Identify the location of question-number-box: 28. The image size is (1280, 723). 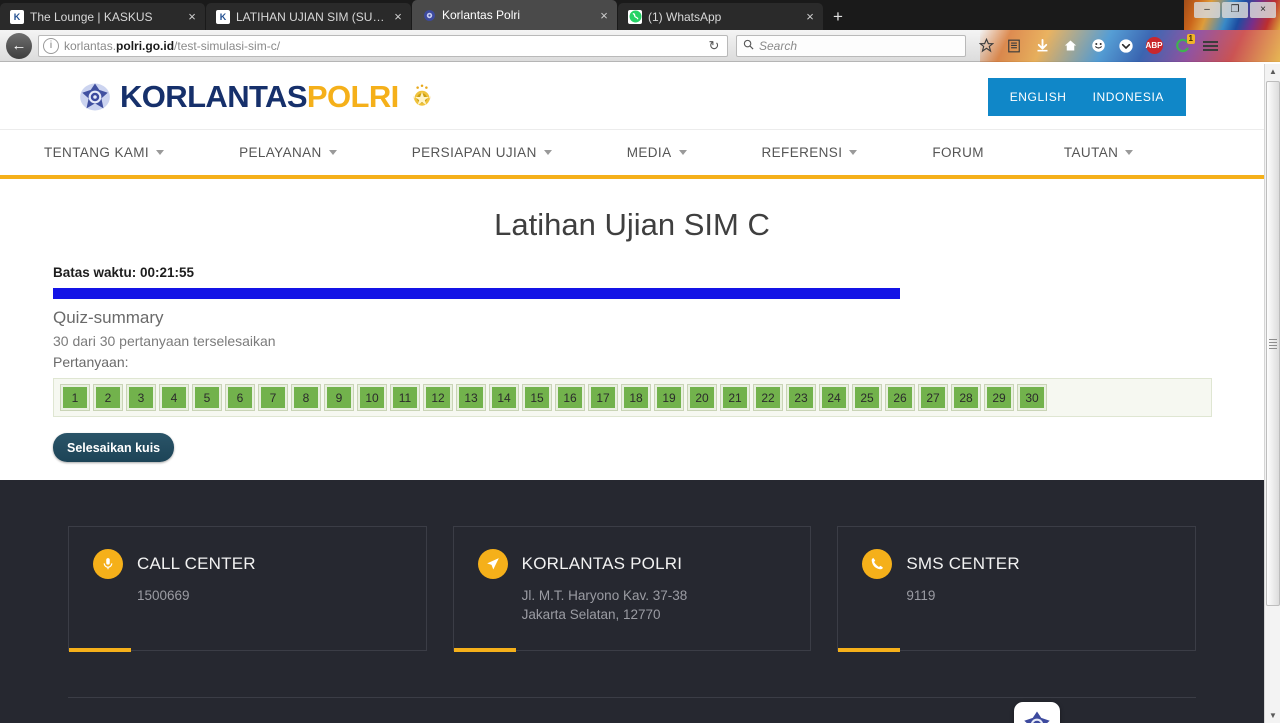
(966, 397).